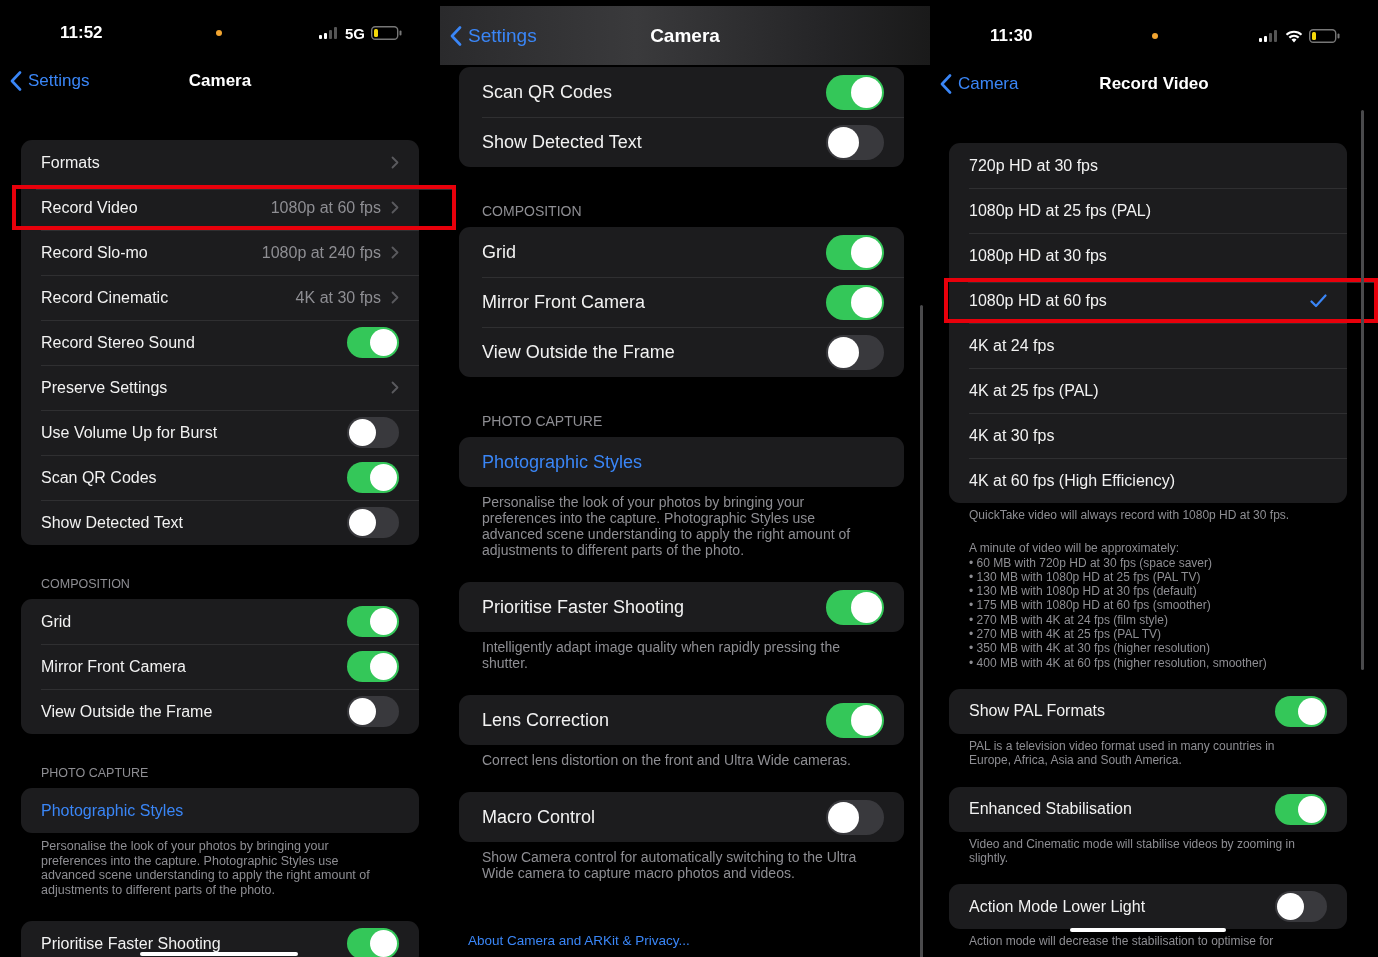 This screenshot has height=957, width=1378. Describe the element at coordinates (1148, 435) in the screenshot. I see `settings-row: 4K at 30 fps` at that location.